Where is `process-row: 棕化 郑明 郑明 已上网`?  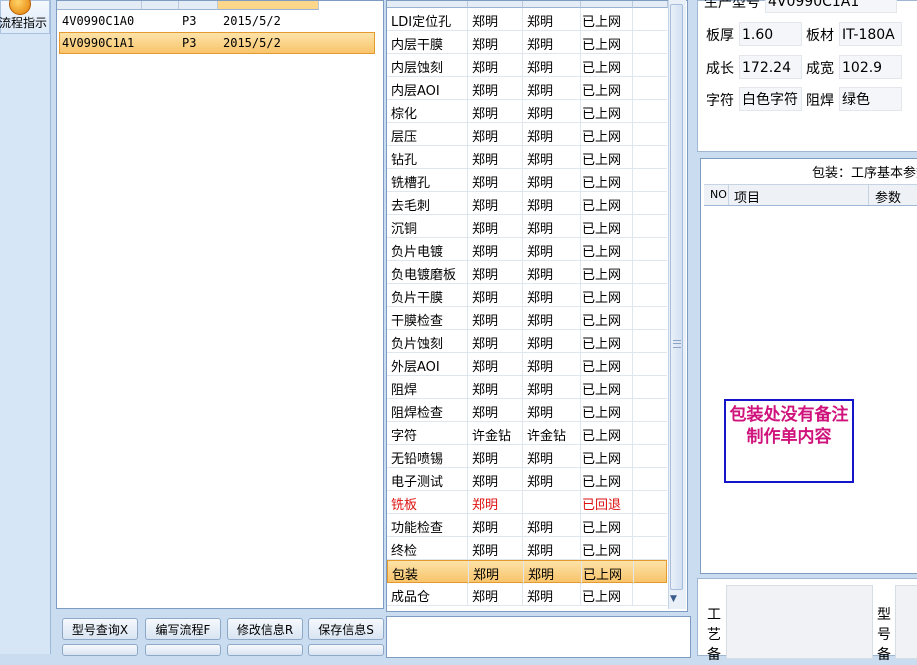 process-row: 棕化 郑明 郑明 已上网 is located at coordinates (527, 111).